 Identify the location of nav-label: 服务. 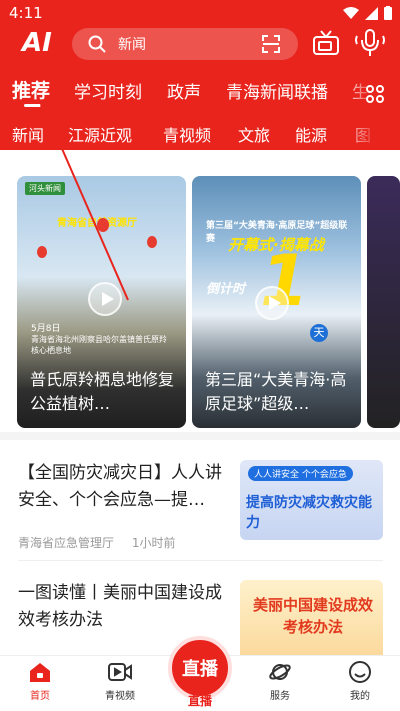
(280, 696).